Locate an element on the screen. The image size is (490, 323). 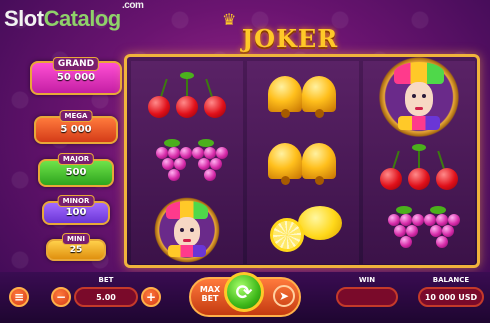
jackpot-major: MAJOR 500 is located at coordinates (76, 170).